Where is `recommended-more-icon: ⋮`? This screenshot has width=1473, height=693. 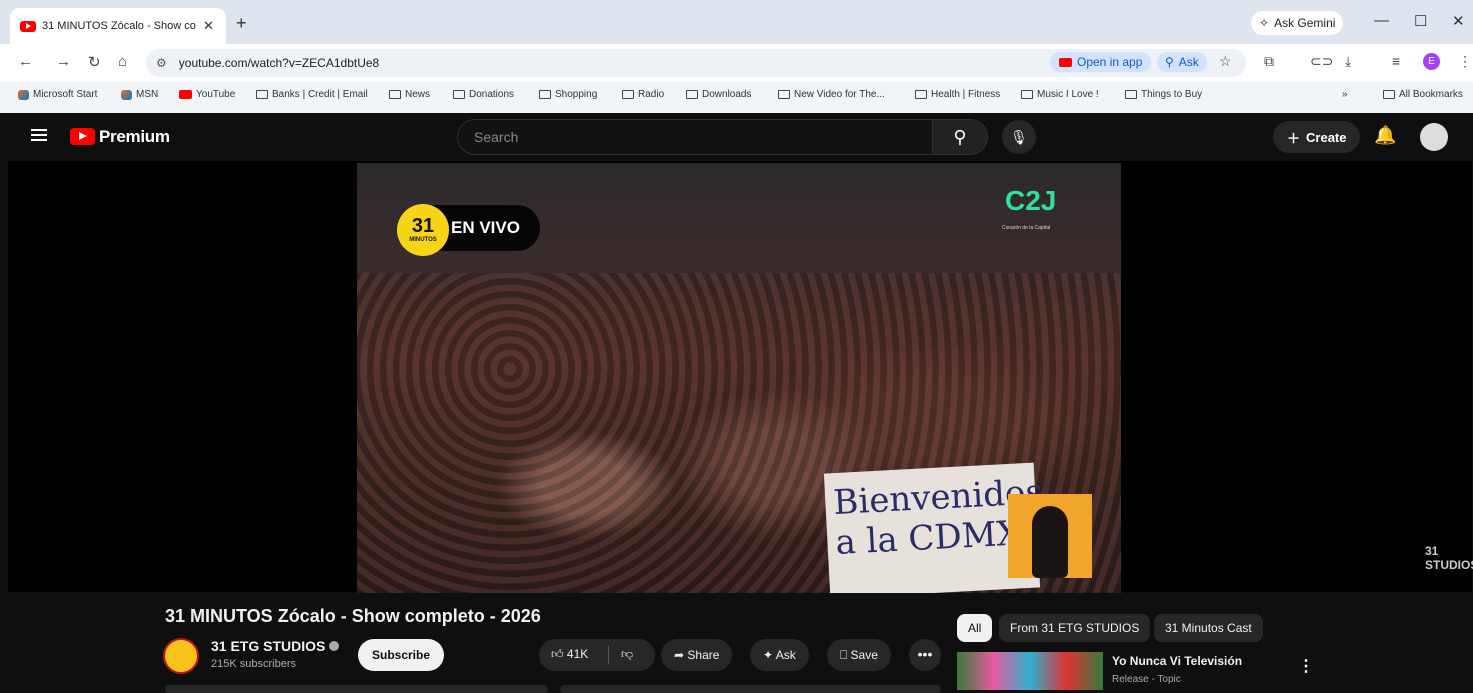
recommended-more-icon: ⋮ is located at coordinates (1306, 666).